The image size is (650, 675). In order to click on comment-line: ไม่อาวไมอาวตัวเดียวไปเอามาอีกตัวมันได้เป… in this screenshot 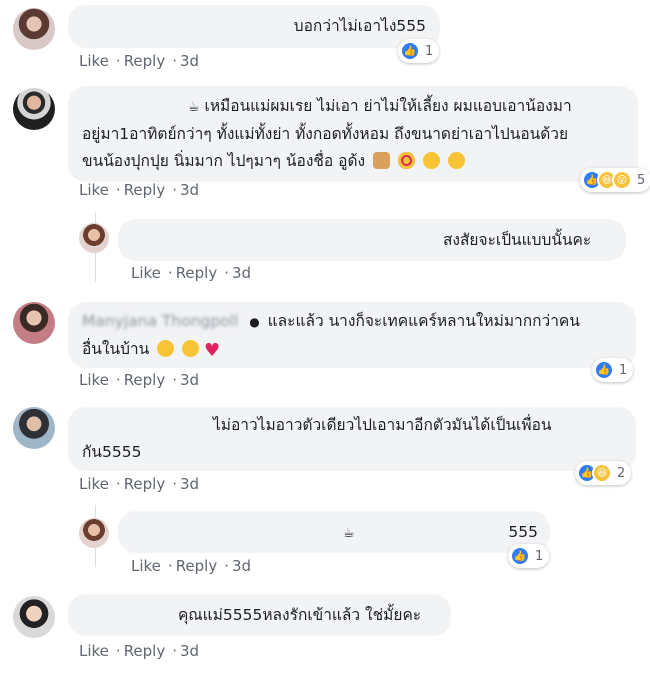, I will do `click(382, 425)`.